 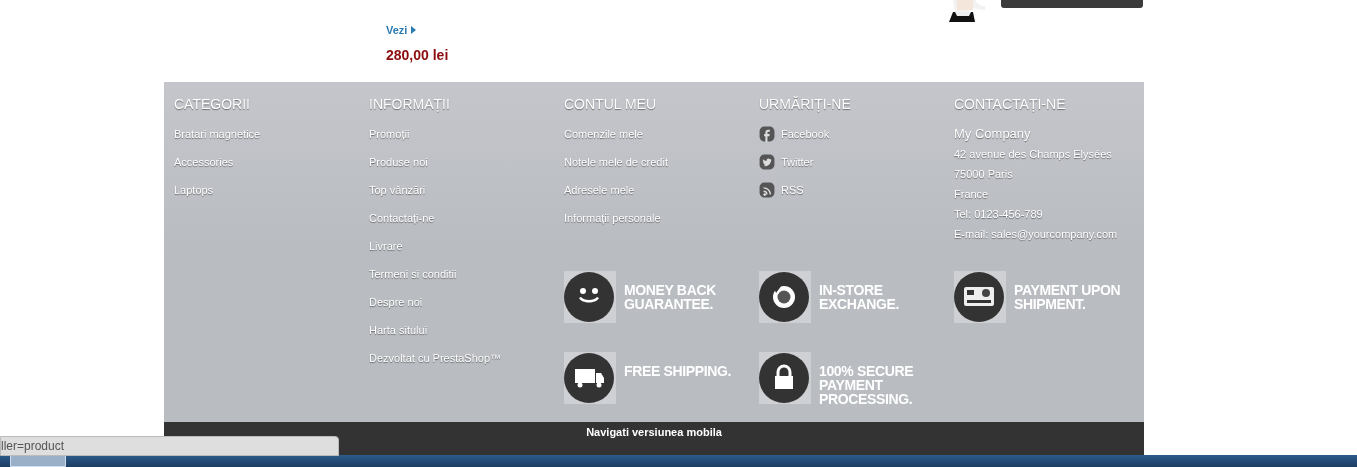 I want to click on footer-link: Bratari magnetice, so click(x=266, y=134).